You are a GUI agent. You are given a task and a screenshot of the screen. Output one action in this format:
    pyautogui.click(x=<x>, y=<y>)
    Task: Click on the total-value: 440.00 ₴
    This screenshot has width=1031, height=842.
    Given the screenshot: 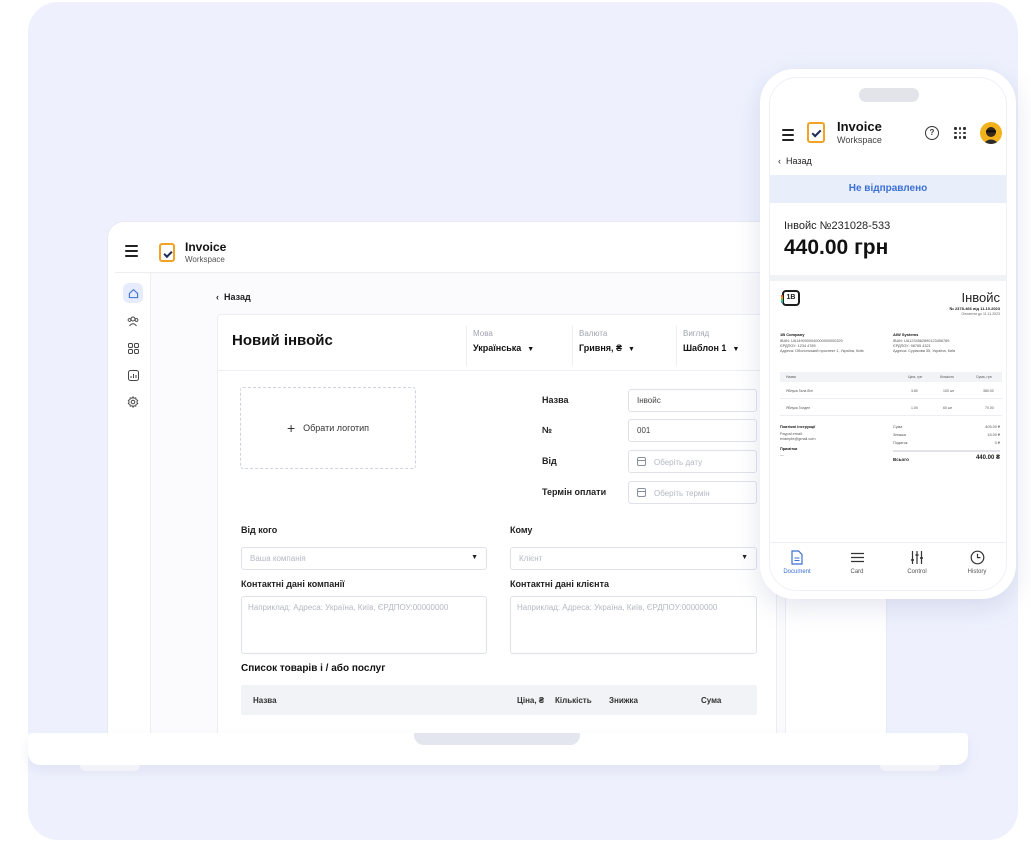 What is the action you would take?
    pyautogui.click(x=987, y=458)
    